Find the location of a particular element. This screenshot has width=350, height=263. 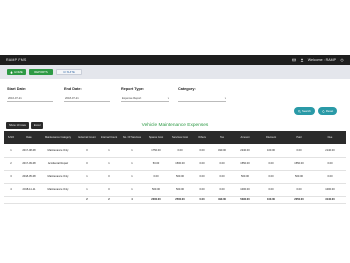

tab-reports-label: REPORTS is located at coordinates (41, 72).